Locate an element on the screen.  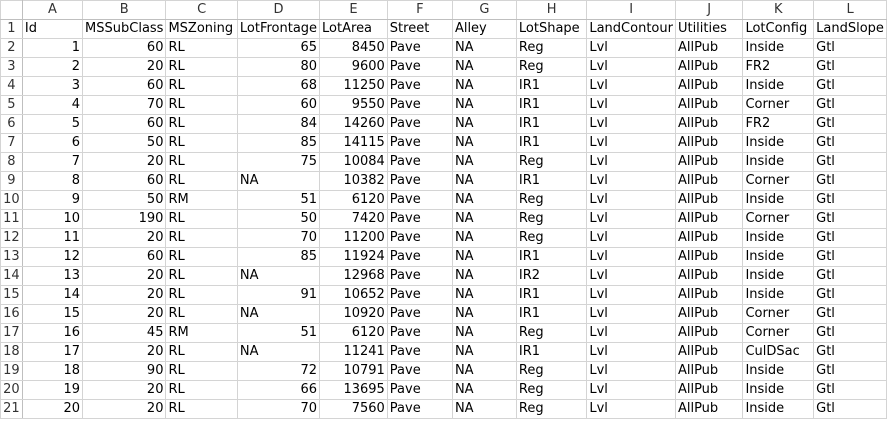
cell: 68 is located at coordinates (278, 86).